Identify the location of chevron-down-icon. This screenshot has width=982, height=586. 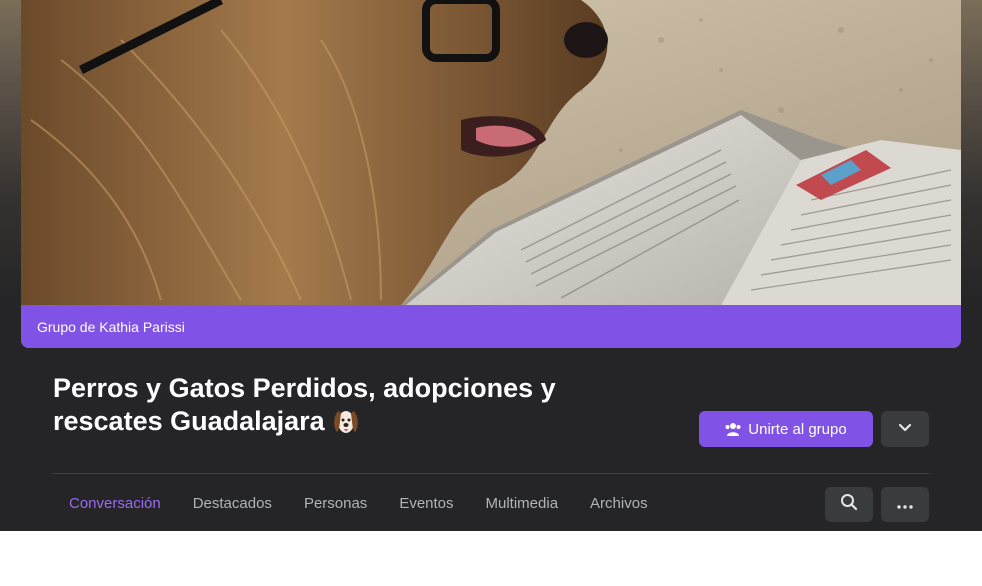
(905, 429).